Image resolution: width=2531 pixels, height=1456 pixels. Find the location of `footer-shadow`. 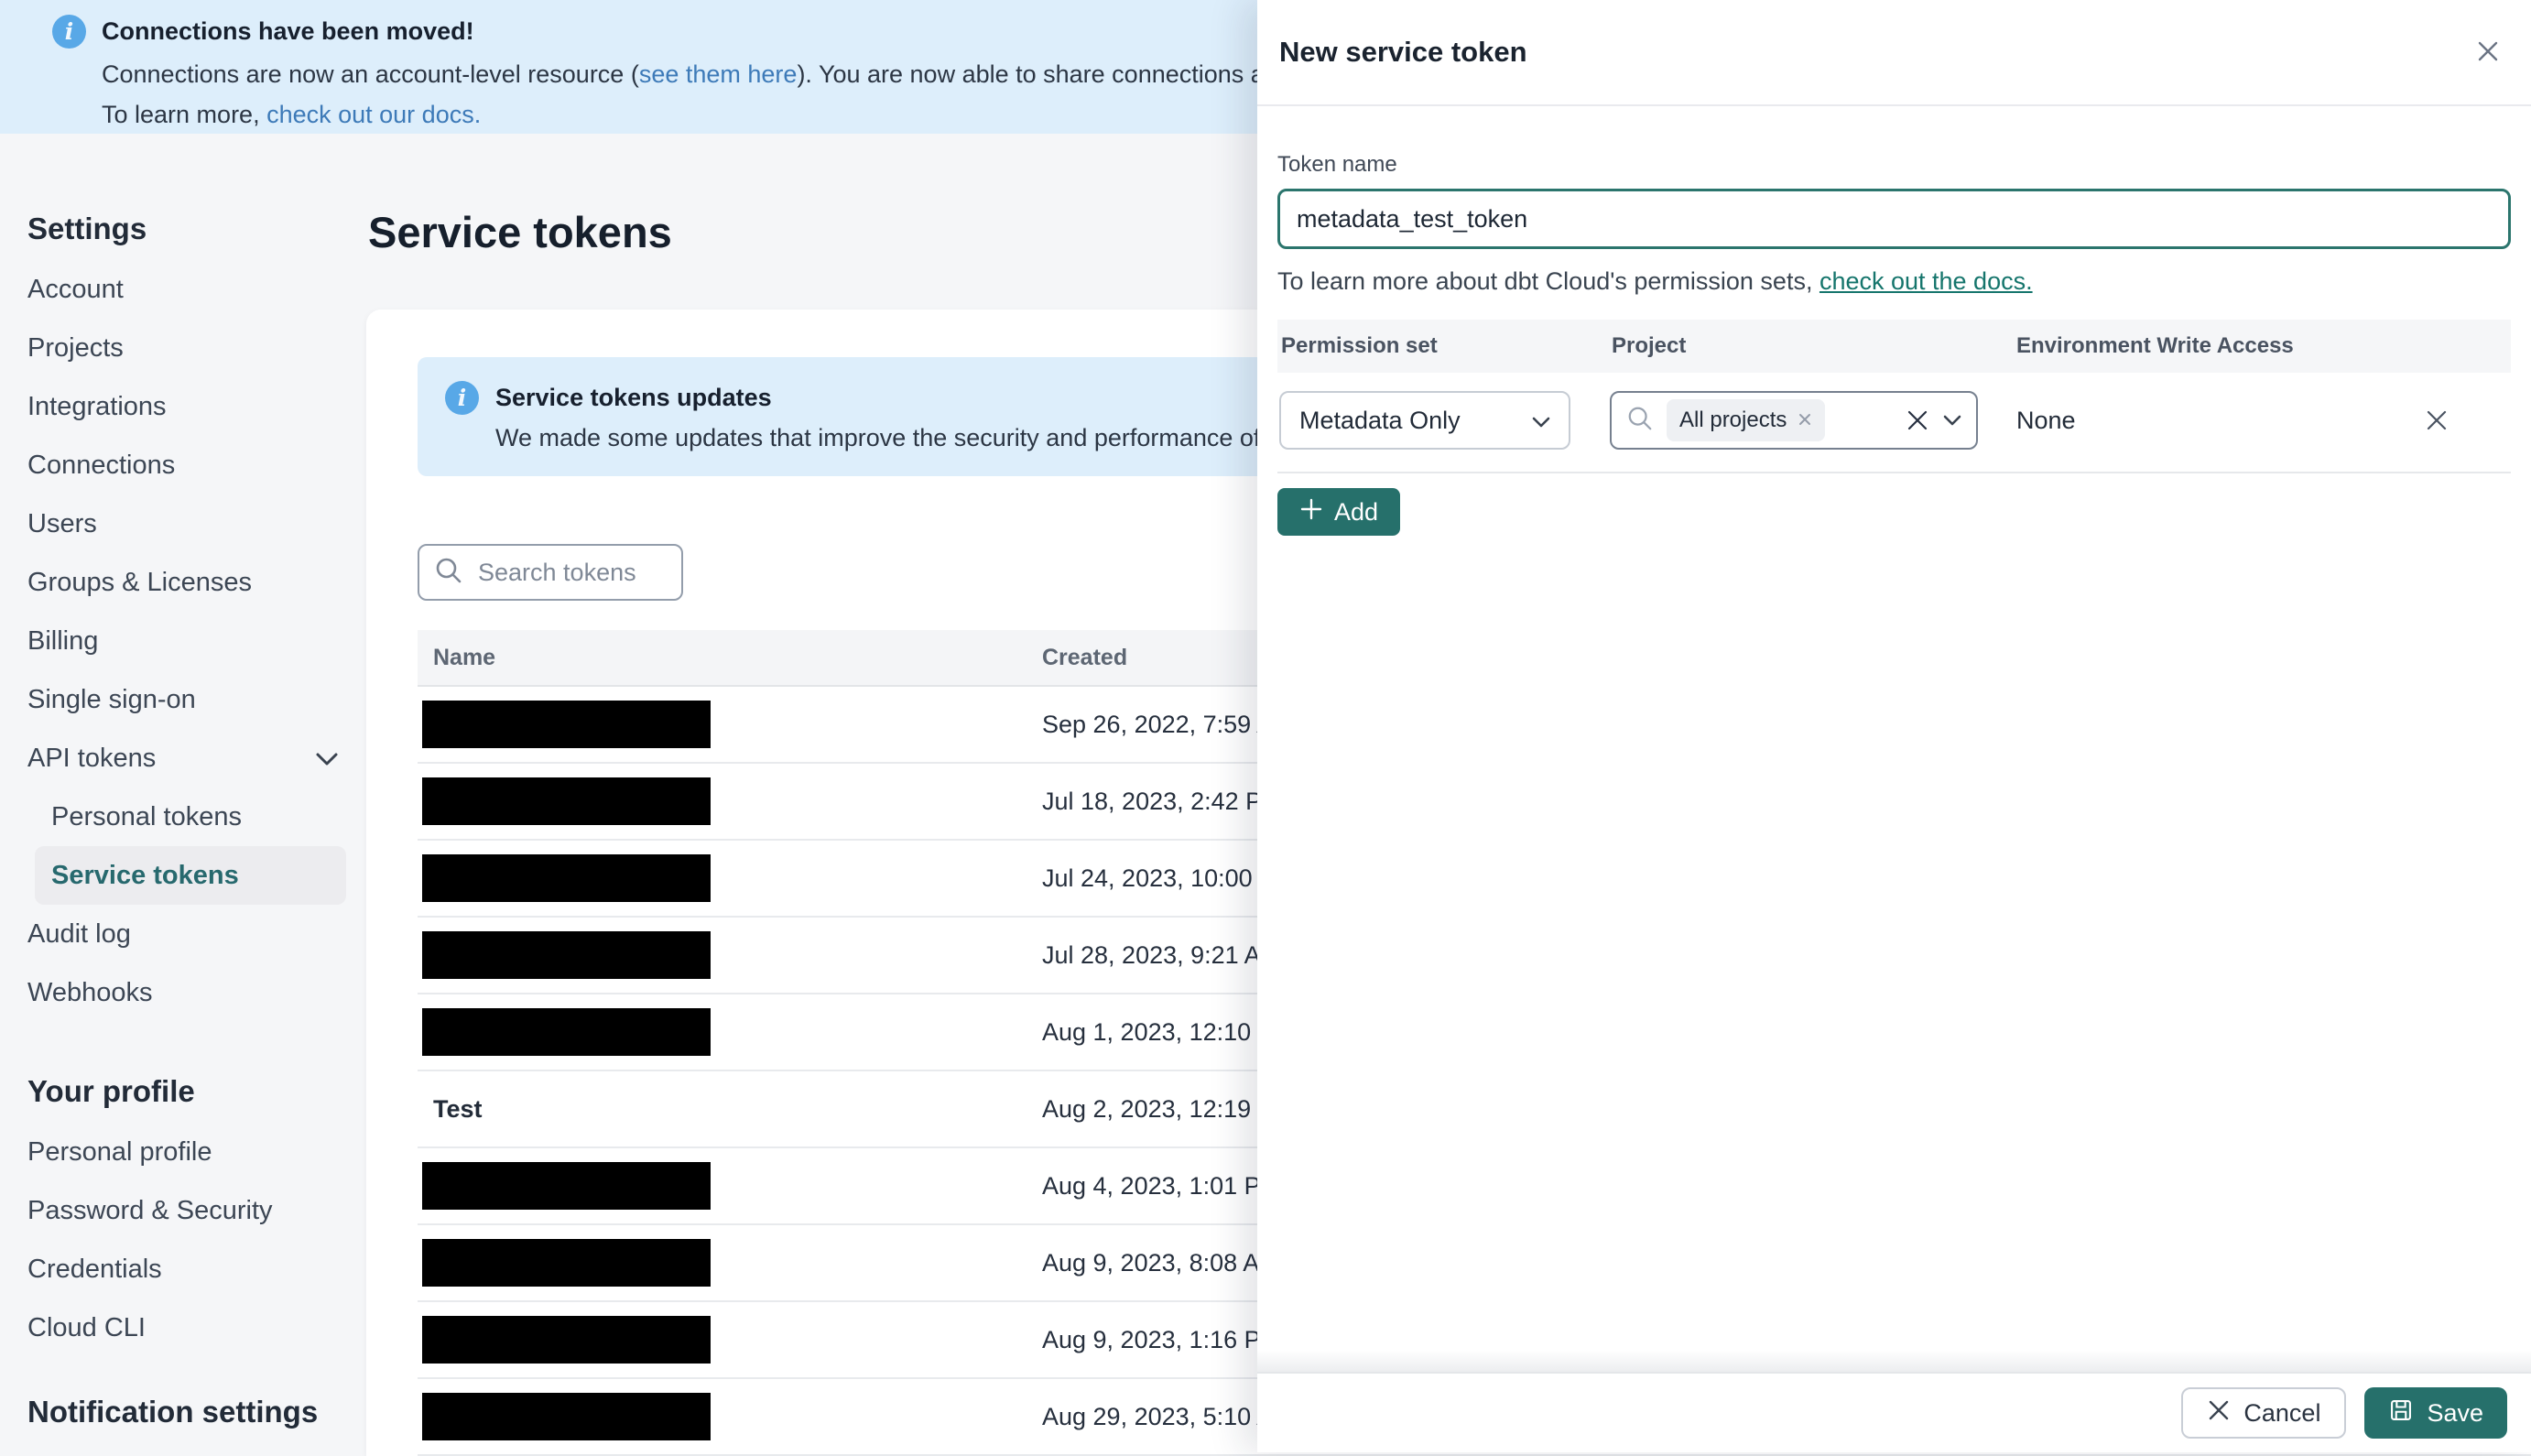

footer-shadow is located at coordinates (1894, 1361).